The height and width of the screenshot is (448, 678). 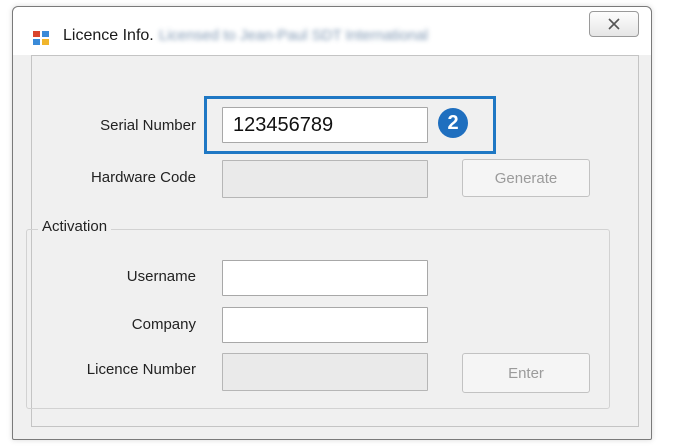 I want to click on licence-number-input, so click(x=325, y=372).